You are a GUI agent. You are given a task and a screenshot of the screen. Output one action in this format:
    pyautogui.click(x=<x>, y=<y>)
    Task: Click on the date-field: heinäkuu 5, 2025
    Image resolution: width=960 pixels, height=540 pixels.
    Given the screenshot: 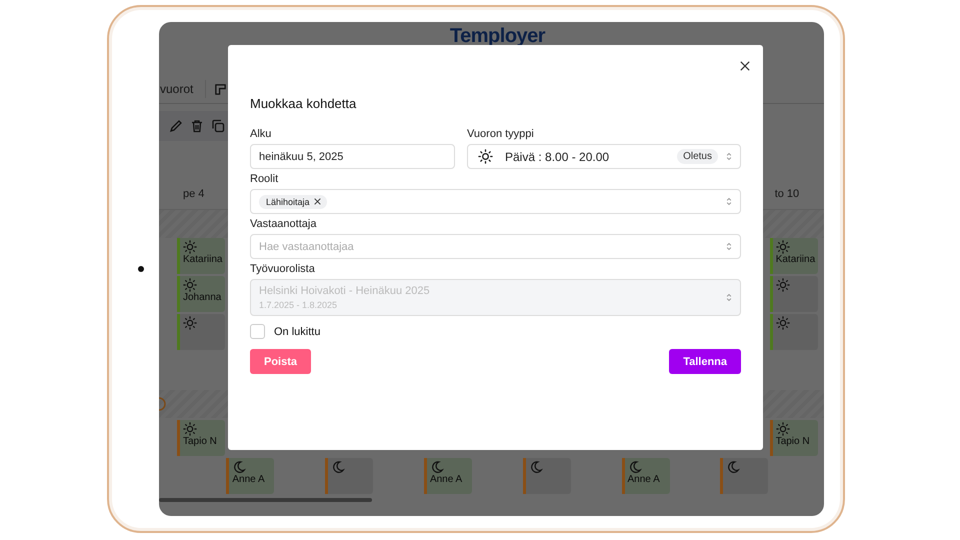 What is the action you would take?
    pyautogui.click(x=352, y=156)
    